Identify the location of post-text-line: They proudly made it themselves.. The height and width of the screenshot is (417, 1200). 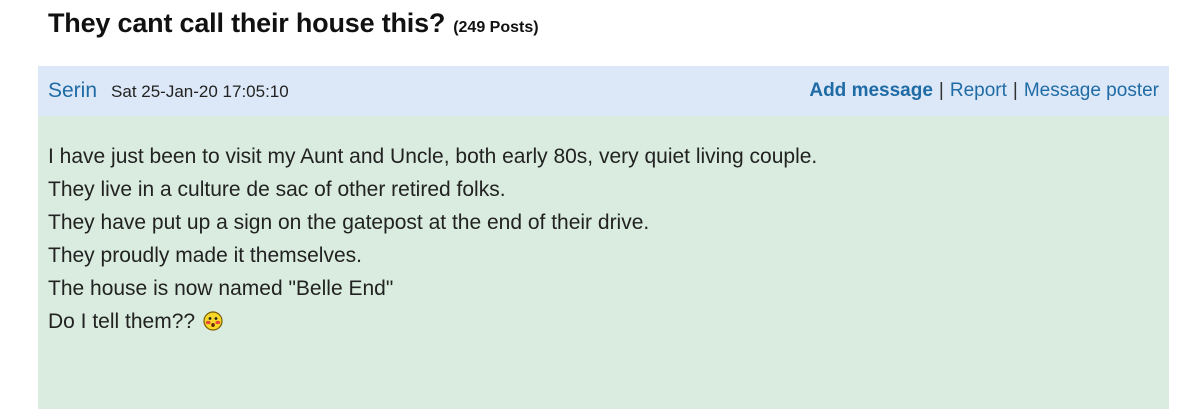
(205, 255).